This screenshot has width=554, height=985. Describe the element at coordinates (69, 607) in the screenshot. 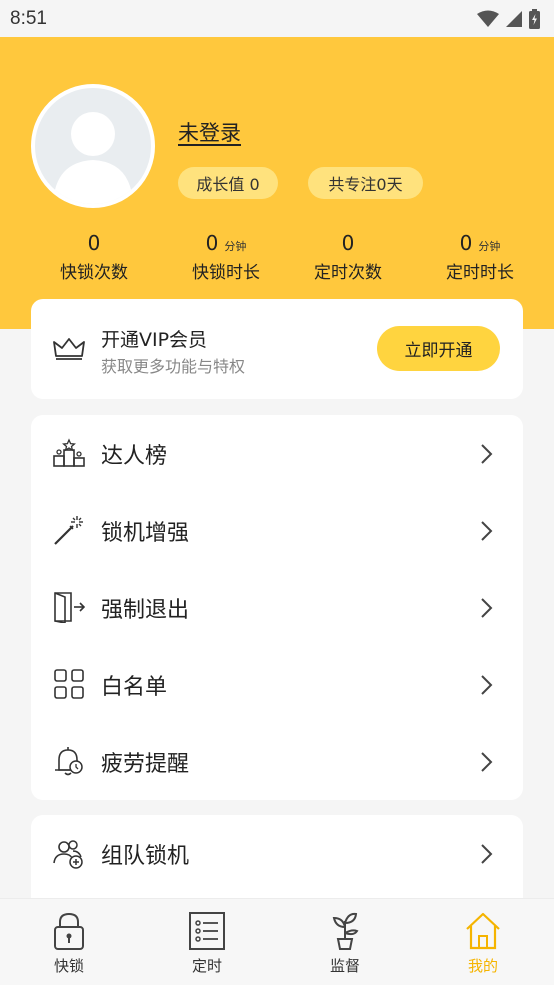

I see `exit-door-icon` at that location.